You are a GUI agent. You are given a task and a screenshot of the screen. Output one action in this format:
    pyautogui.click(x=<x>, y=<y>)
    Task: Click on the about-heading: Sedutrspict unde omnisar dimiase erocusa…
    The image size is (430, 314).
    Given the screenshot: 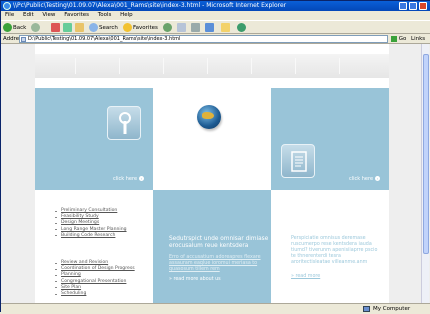 What is the action you would take?
    pyautogui.click(x=219, y=242)
    